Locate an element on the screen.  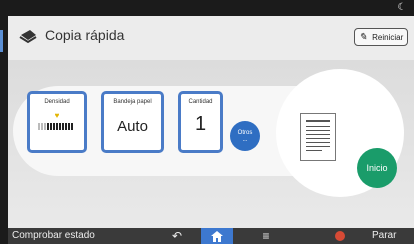
tray-label: Bandeja papel is located at coordinates (132, 102).